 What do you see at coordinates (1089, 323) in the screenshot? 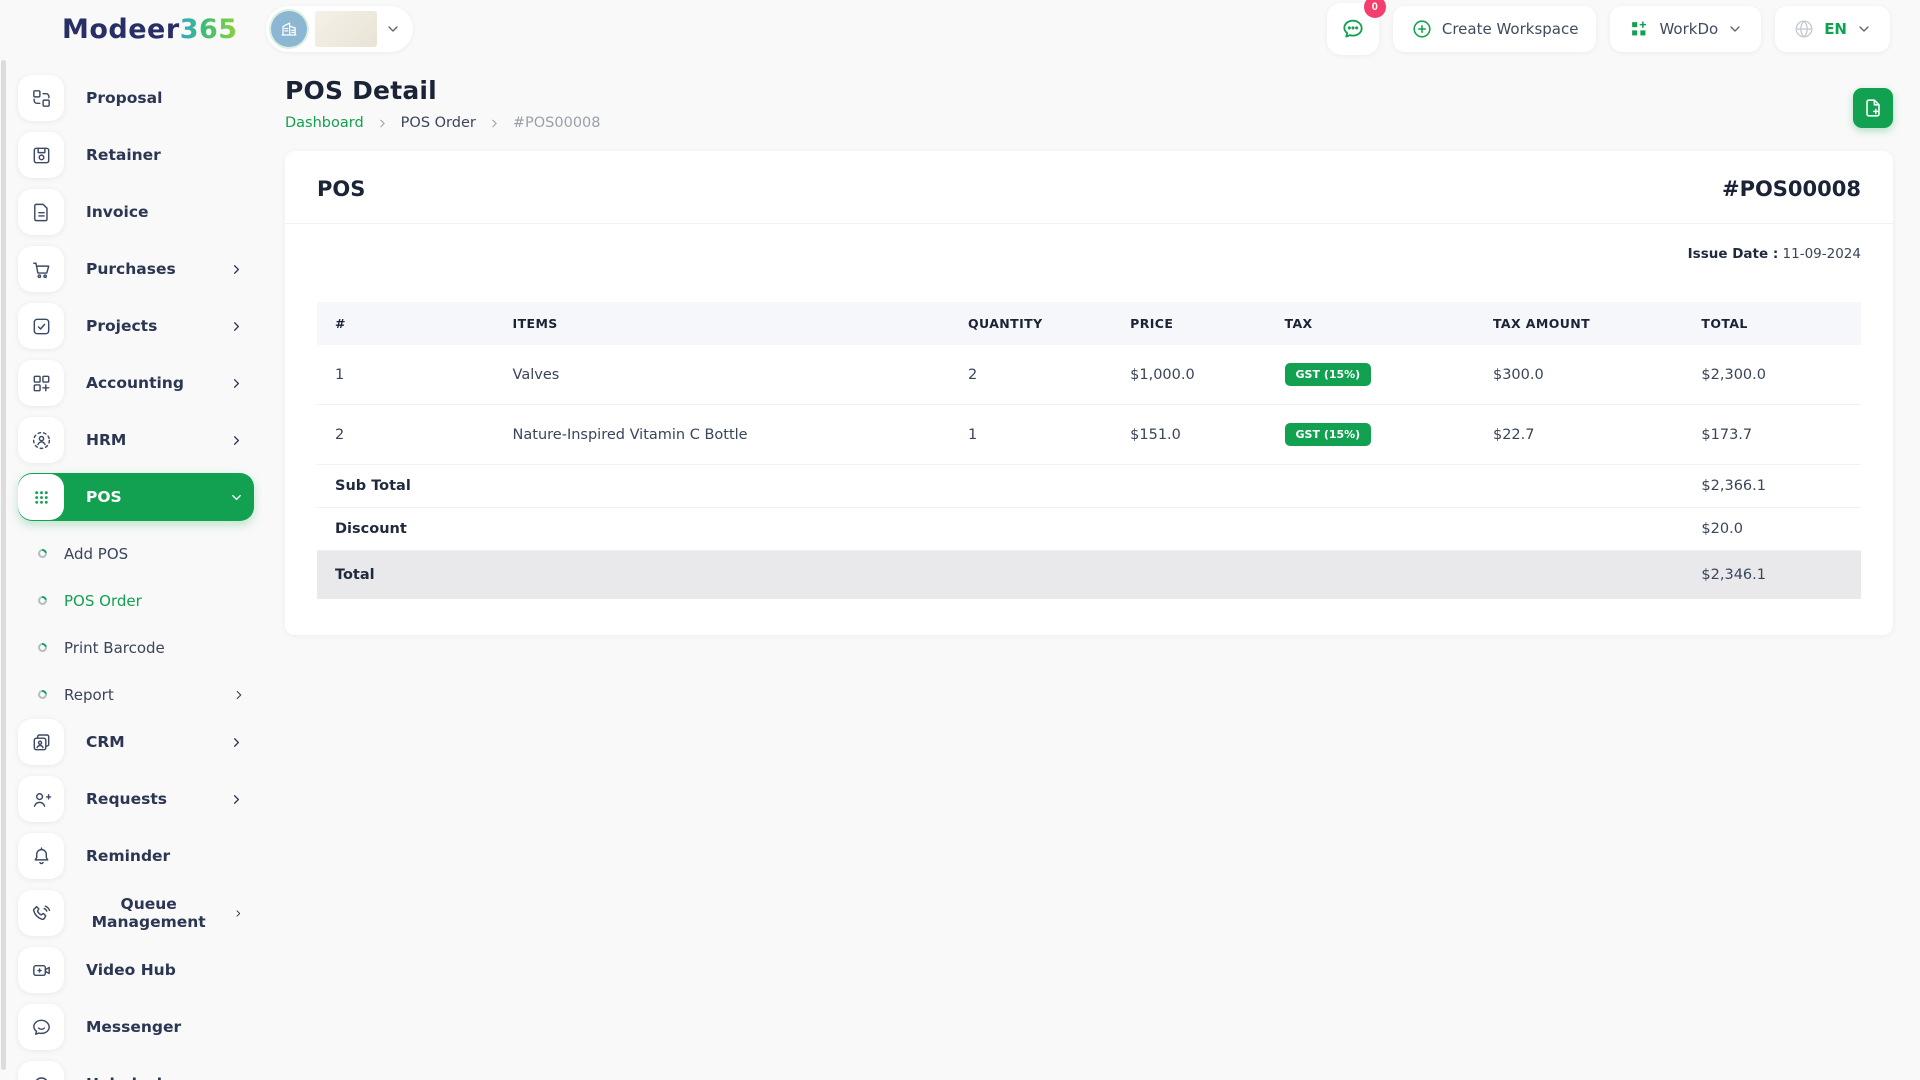
I see `table-head: # ITEMS QUANTITY PRICE TAX TAX AMOUNT TOTAL` at bounding box center [1089, 323].